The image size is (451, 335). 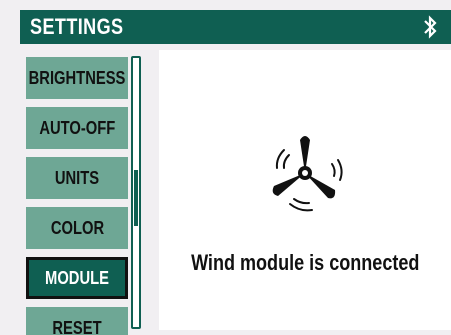 I want to click on scrollbar-thumb, so click(x=136, y=198).